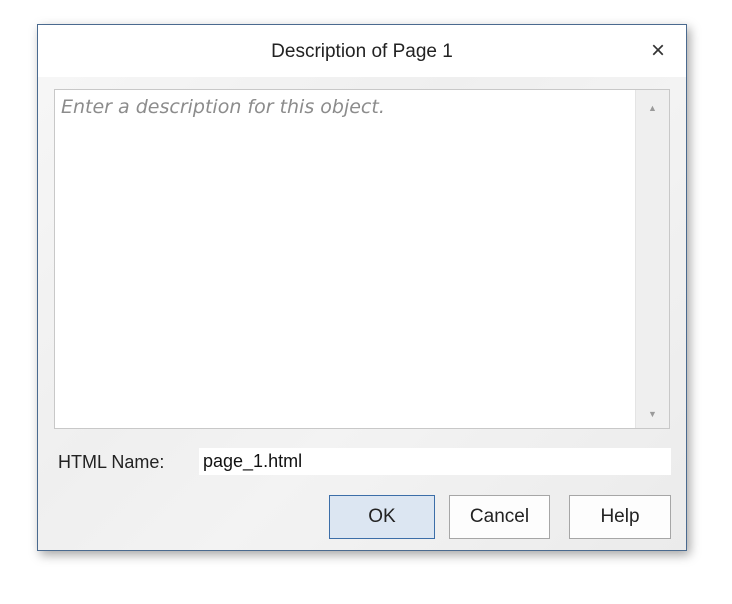 The width and height of the screenshot is (732, 604). I want to click on dialog-title: Description of Page 1, so click(362, 51).